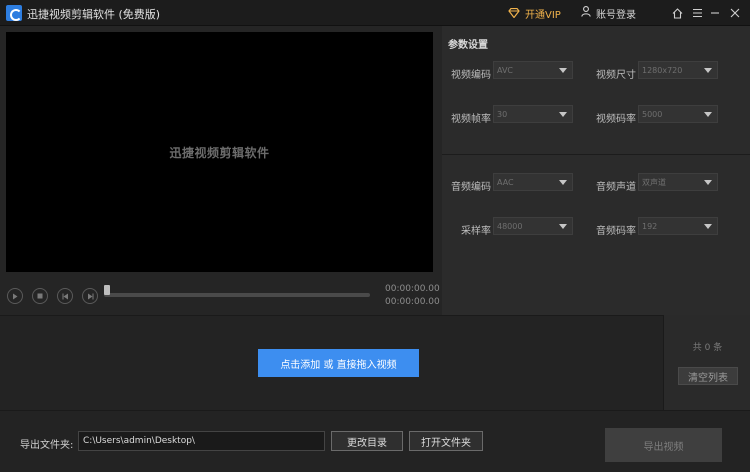 This screenshot has width=750, height=472. What do you see at coordinates (107, 290) in the screenshot?
I see `progress-handle` at bounding box center [107, 290].